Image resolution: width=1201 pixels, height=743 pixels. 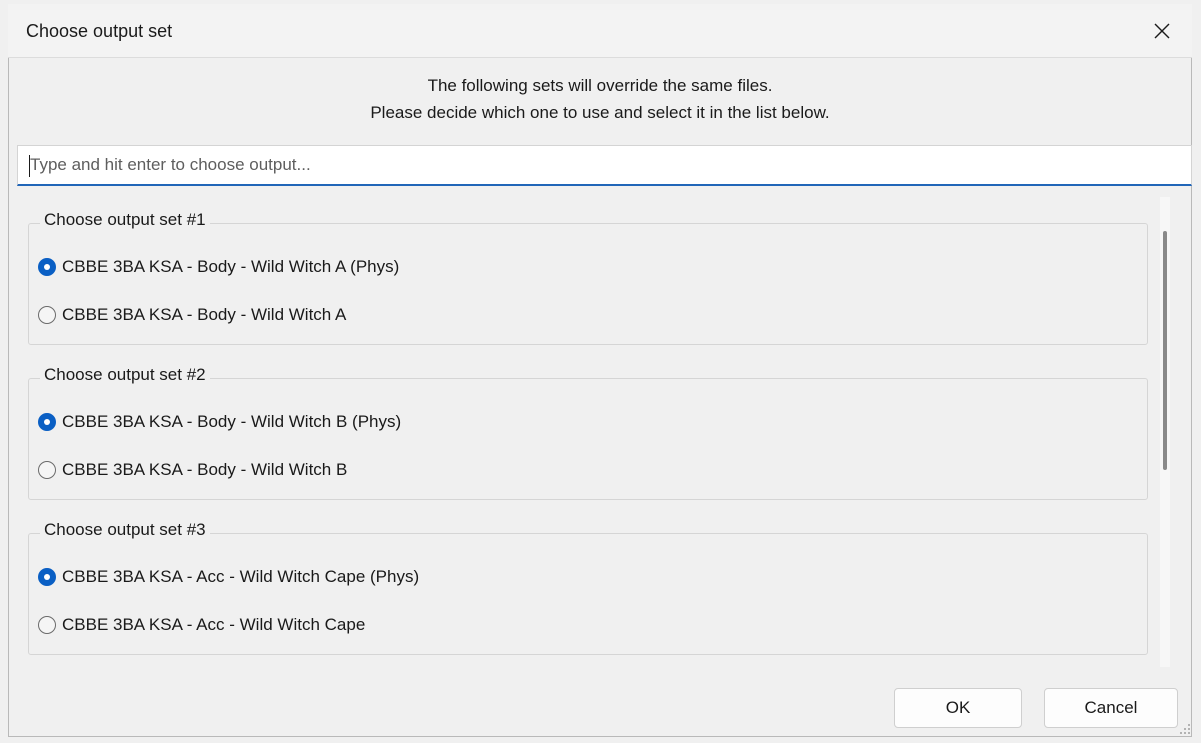 I want to click on radio-option: CBBE 3BA KSA - Acc - Wild Witch Cape, so click(x=201, y=625).